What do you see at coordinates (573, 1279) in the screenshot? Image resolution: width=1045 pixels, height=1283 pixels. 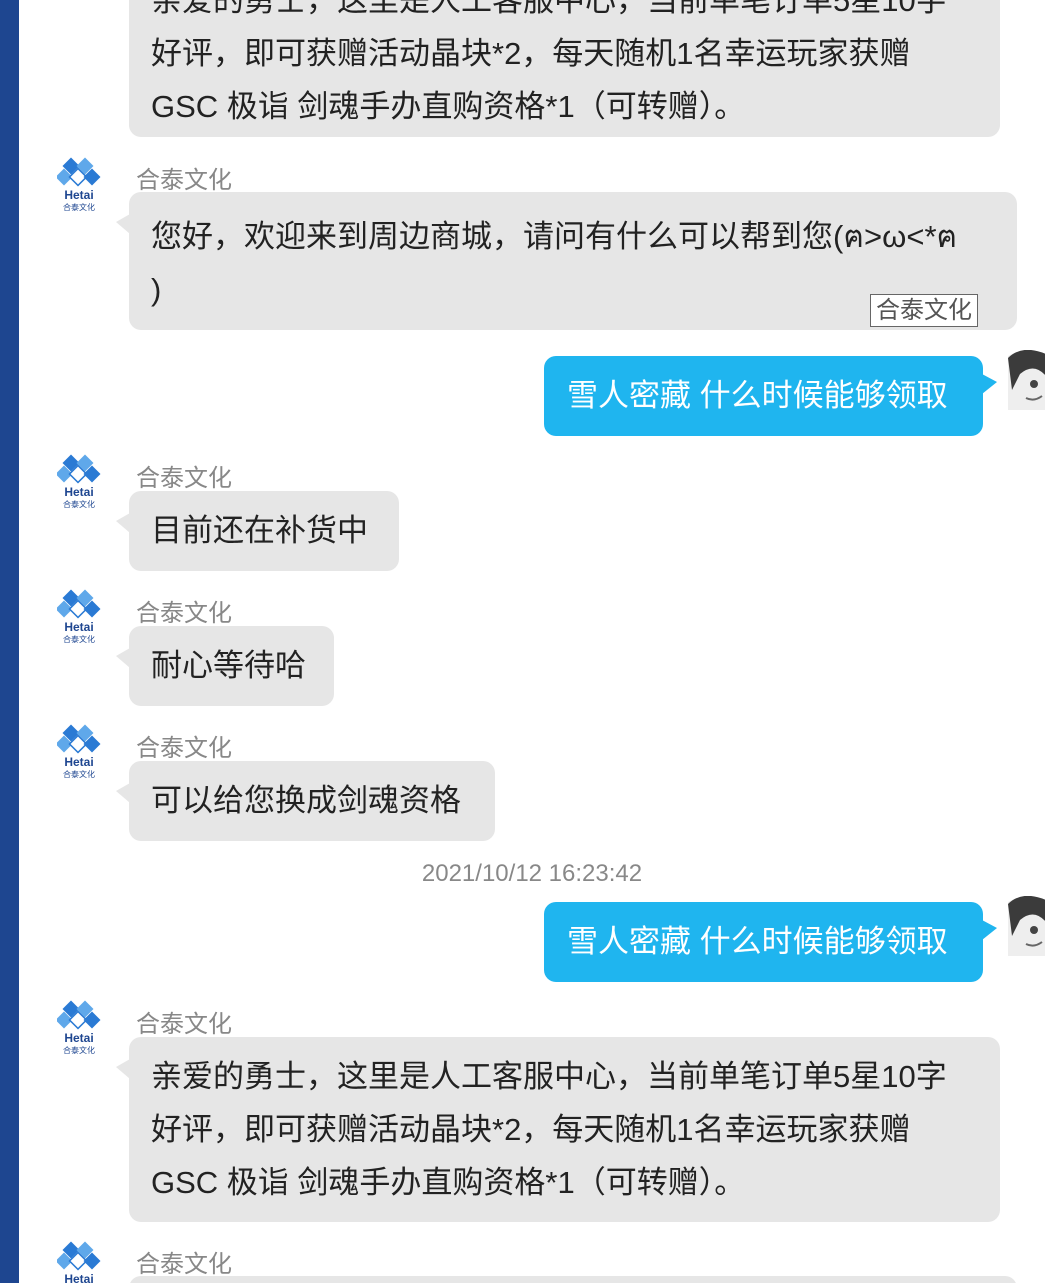 I see `message-bubble-incoming` at bounding box center [573, 1279].